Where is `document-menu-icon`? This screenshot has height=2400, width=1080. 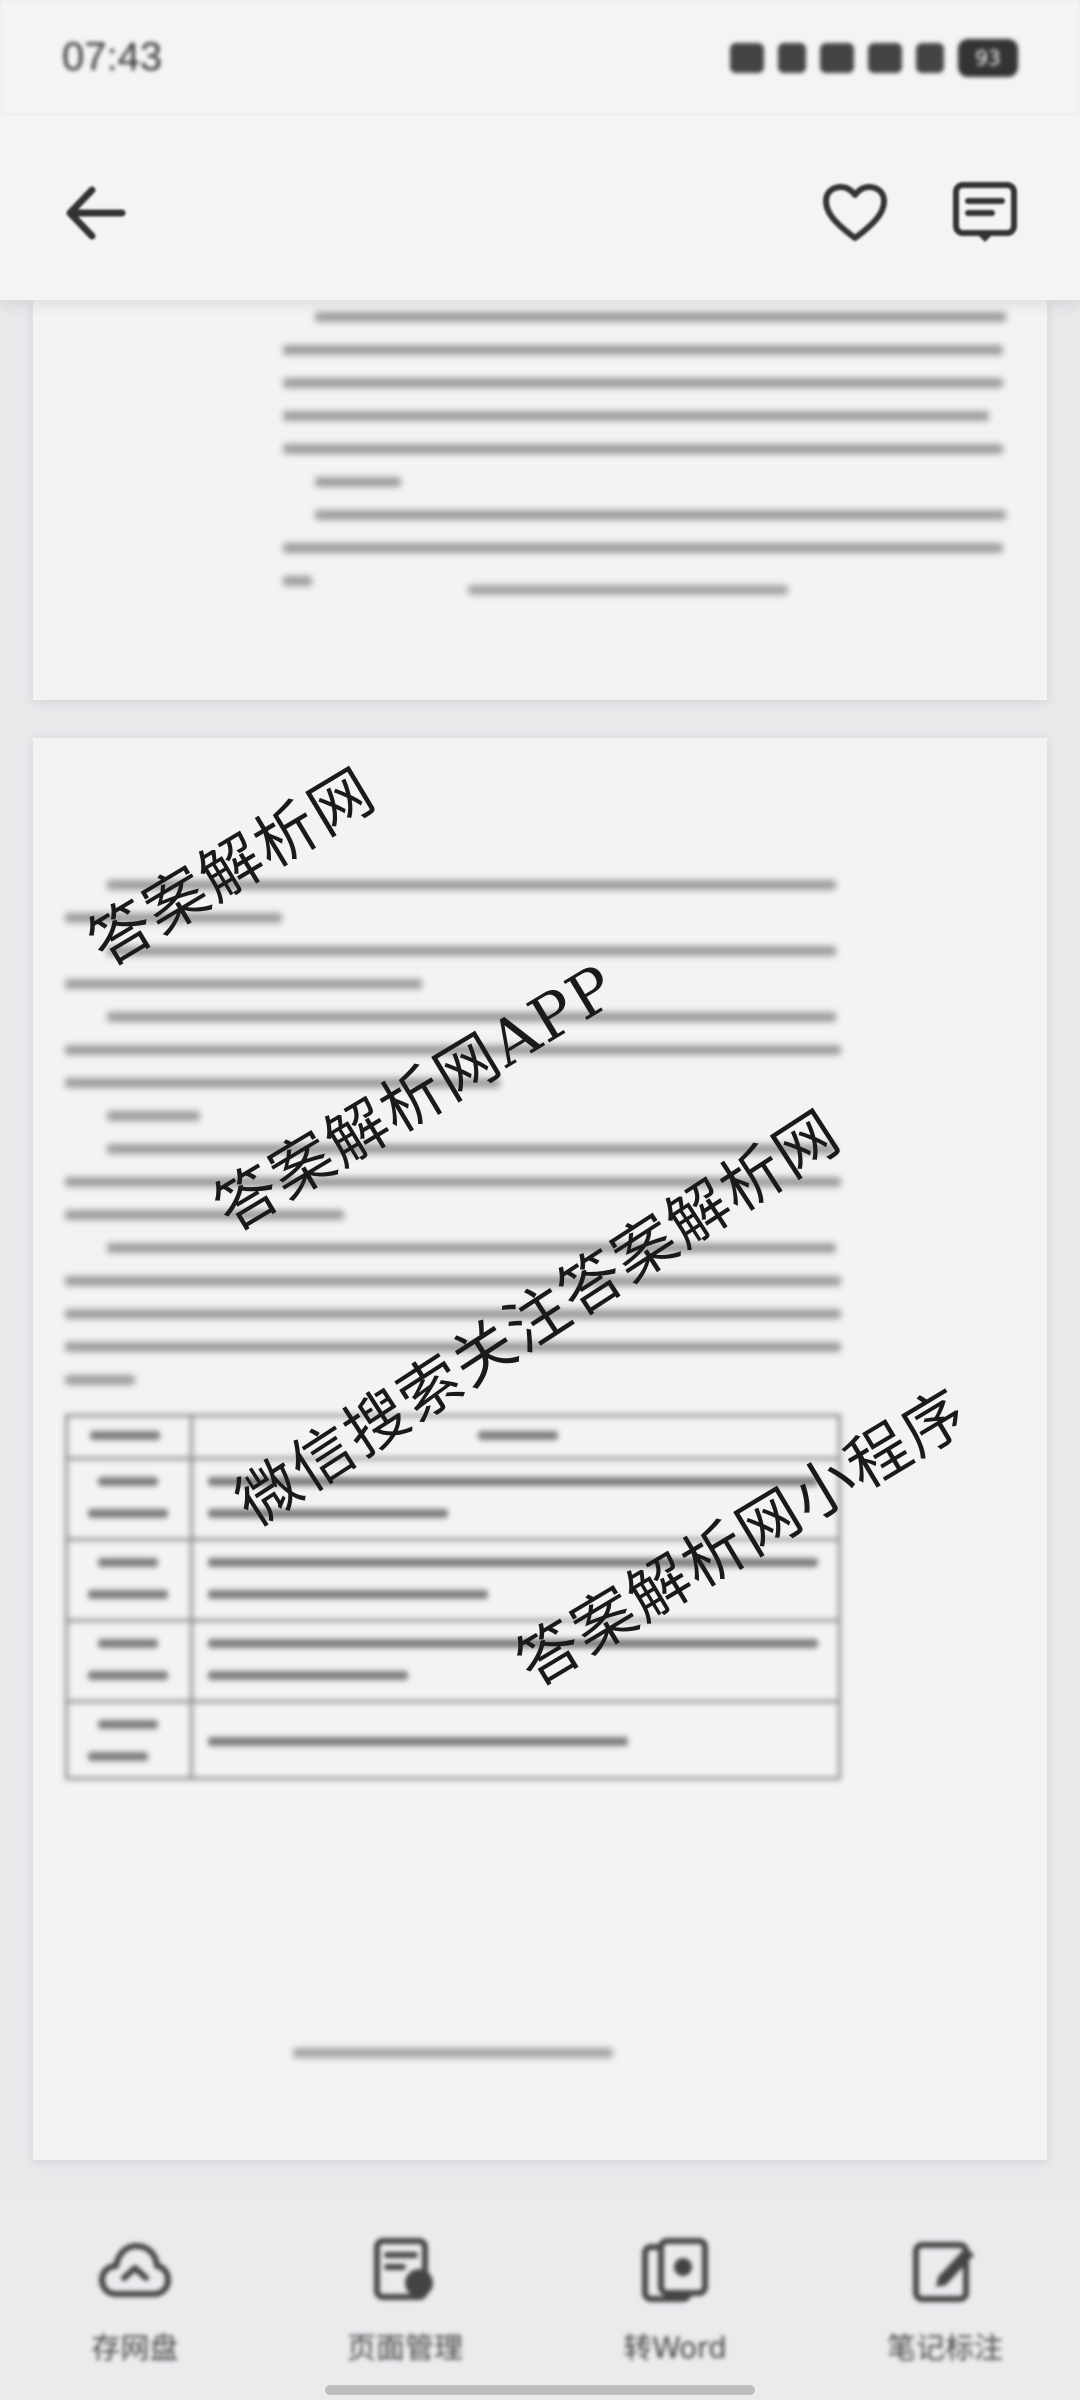 document-menu-icon is located at coordinates (985, 212).